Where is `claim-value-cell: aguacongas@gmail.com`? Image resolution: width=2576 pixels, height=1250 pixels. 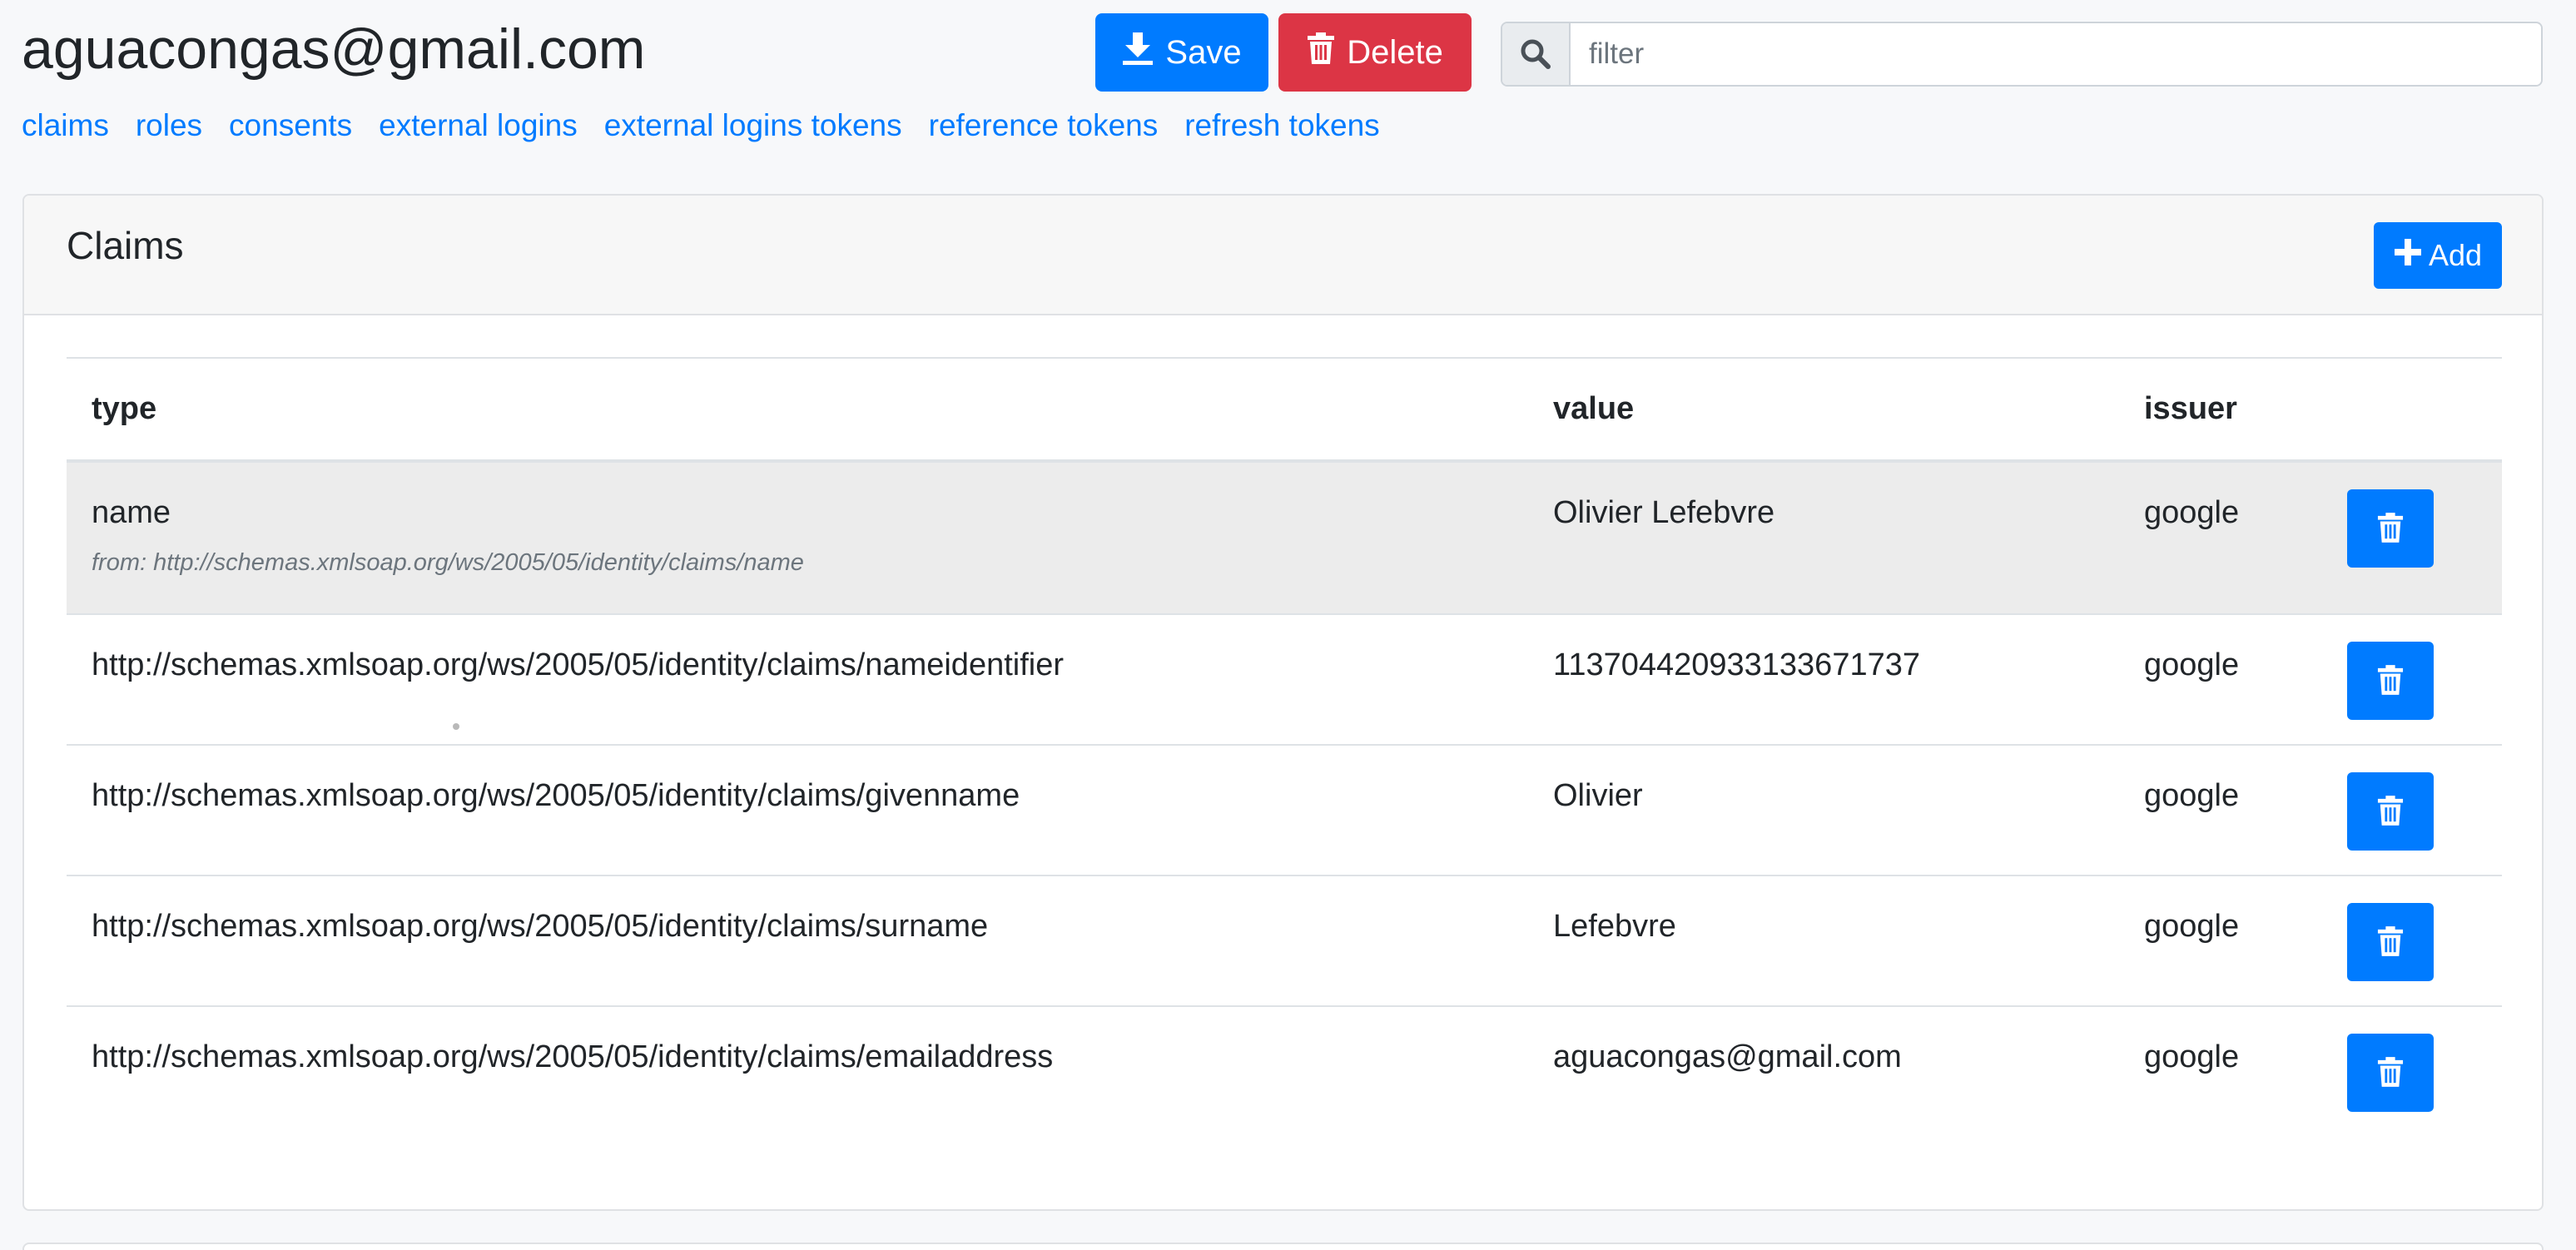 claim-value-cell: aguacongas@gmail.com is located at coordinates (1823, 1071).